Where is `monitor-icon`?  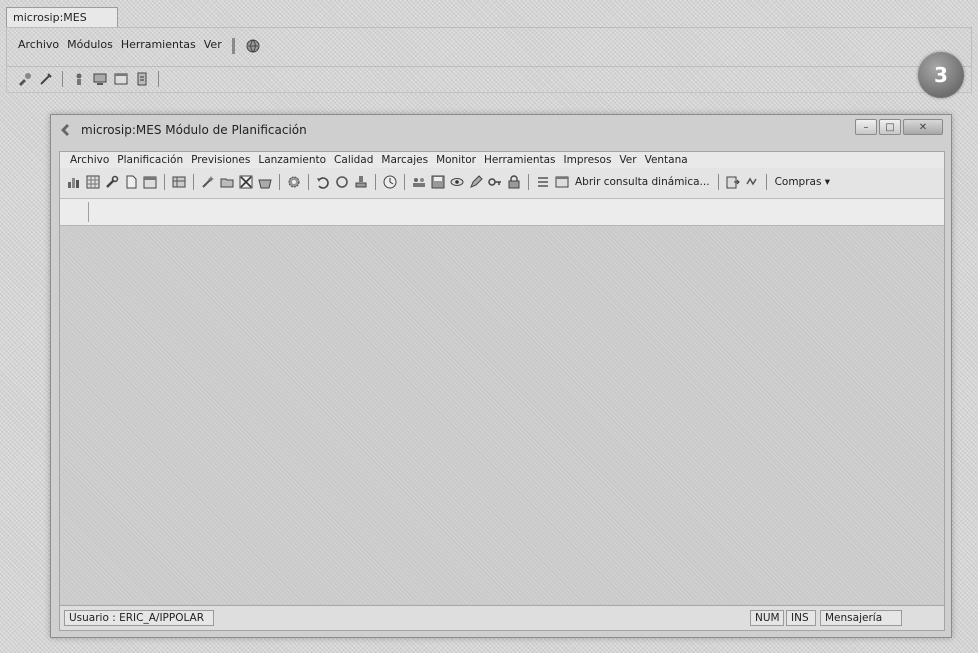 monitor-icon is located at coordinates (100, 79).